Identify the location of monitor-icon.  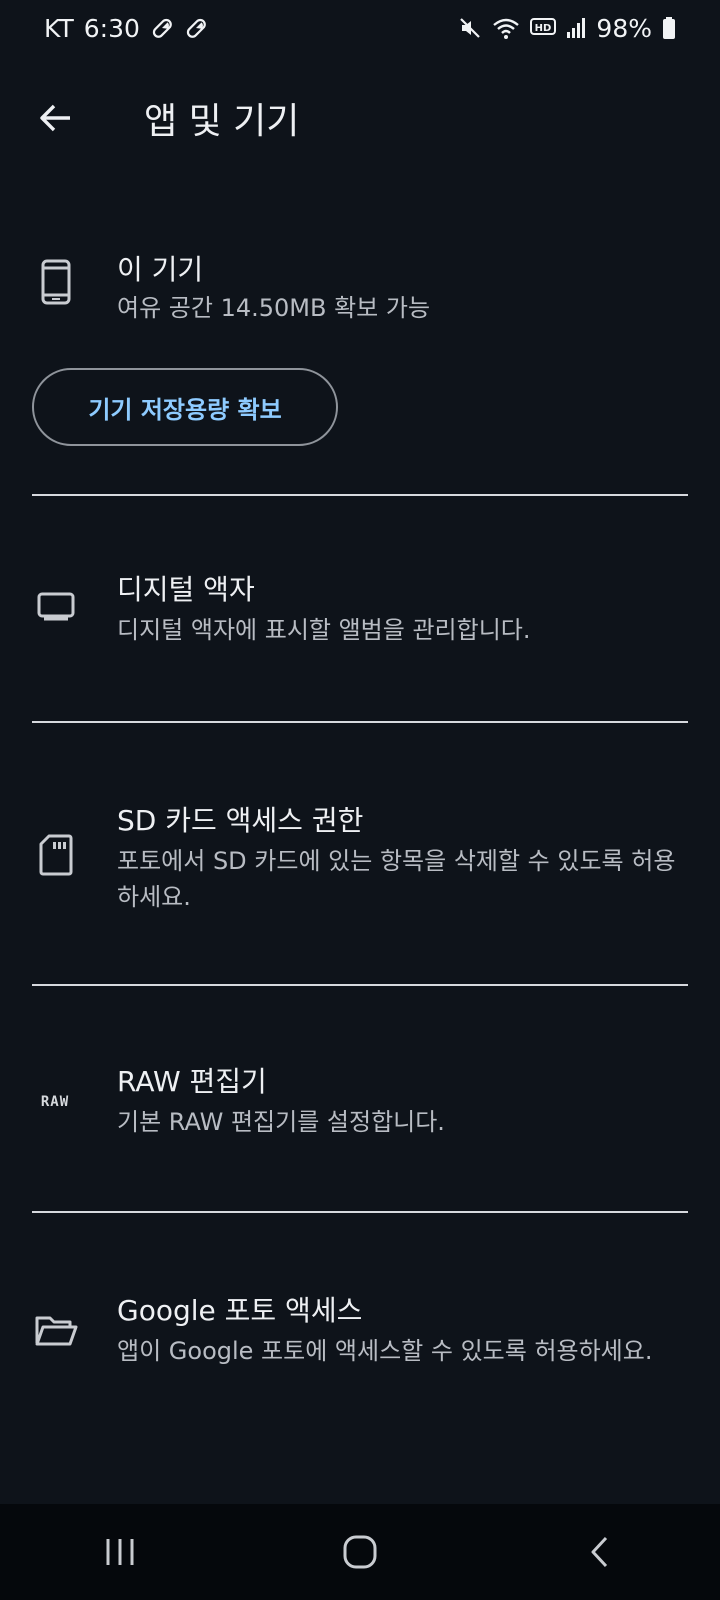
(56, 606).